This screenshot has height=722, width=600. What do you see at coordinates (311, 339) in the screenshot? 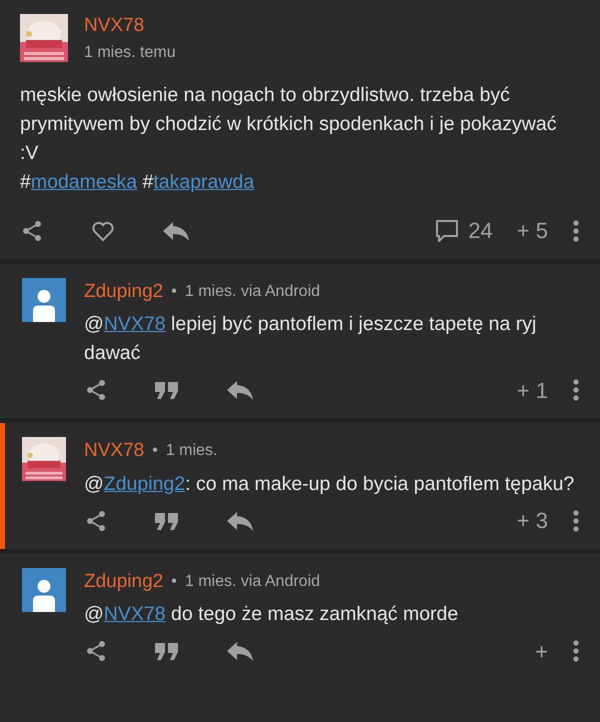
I see `reply-text: @NVX78 lepiej być pantoflem i jeszcze tapetę na ryj dawać` at bounding box center [311, 339].